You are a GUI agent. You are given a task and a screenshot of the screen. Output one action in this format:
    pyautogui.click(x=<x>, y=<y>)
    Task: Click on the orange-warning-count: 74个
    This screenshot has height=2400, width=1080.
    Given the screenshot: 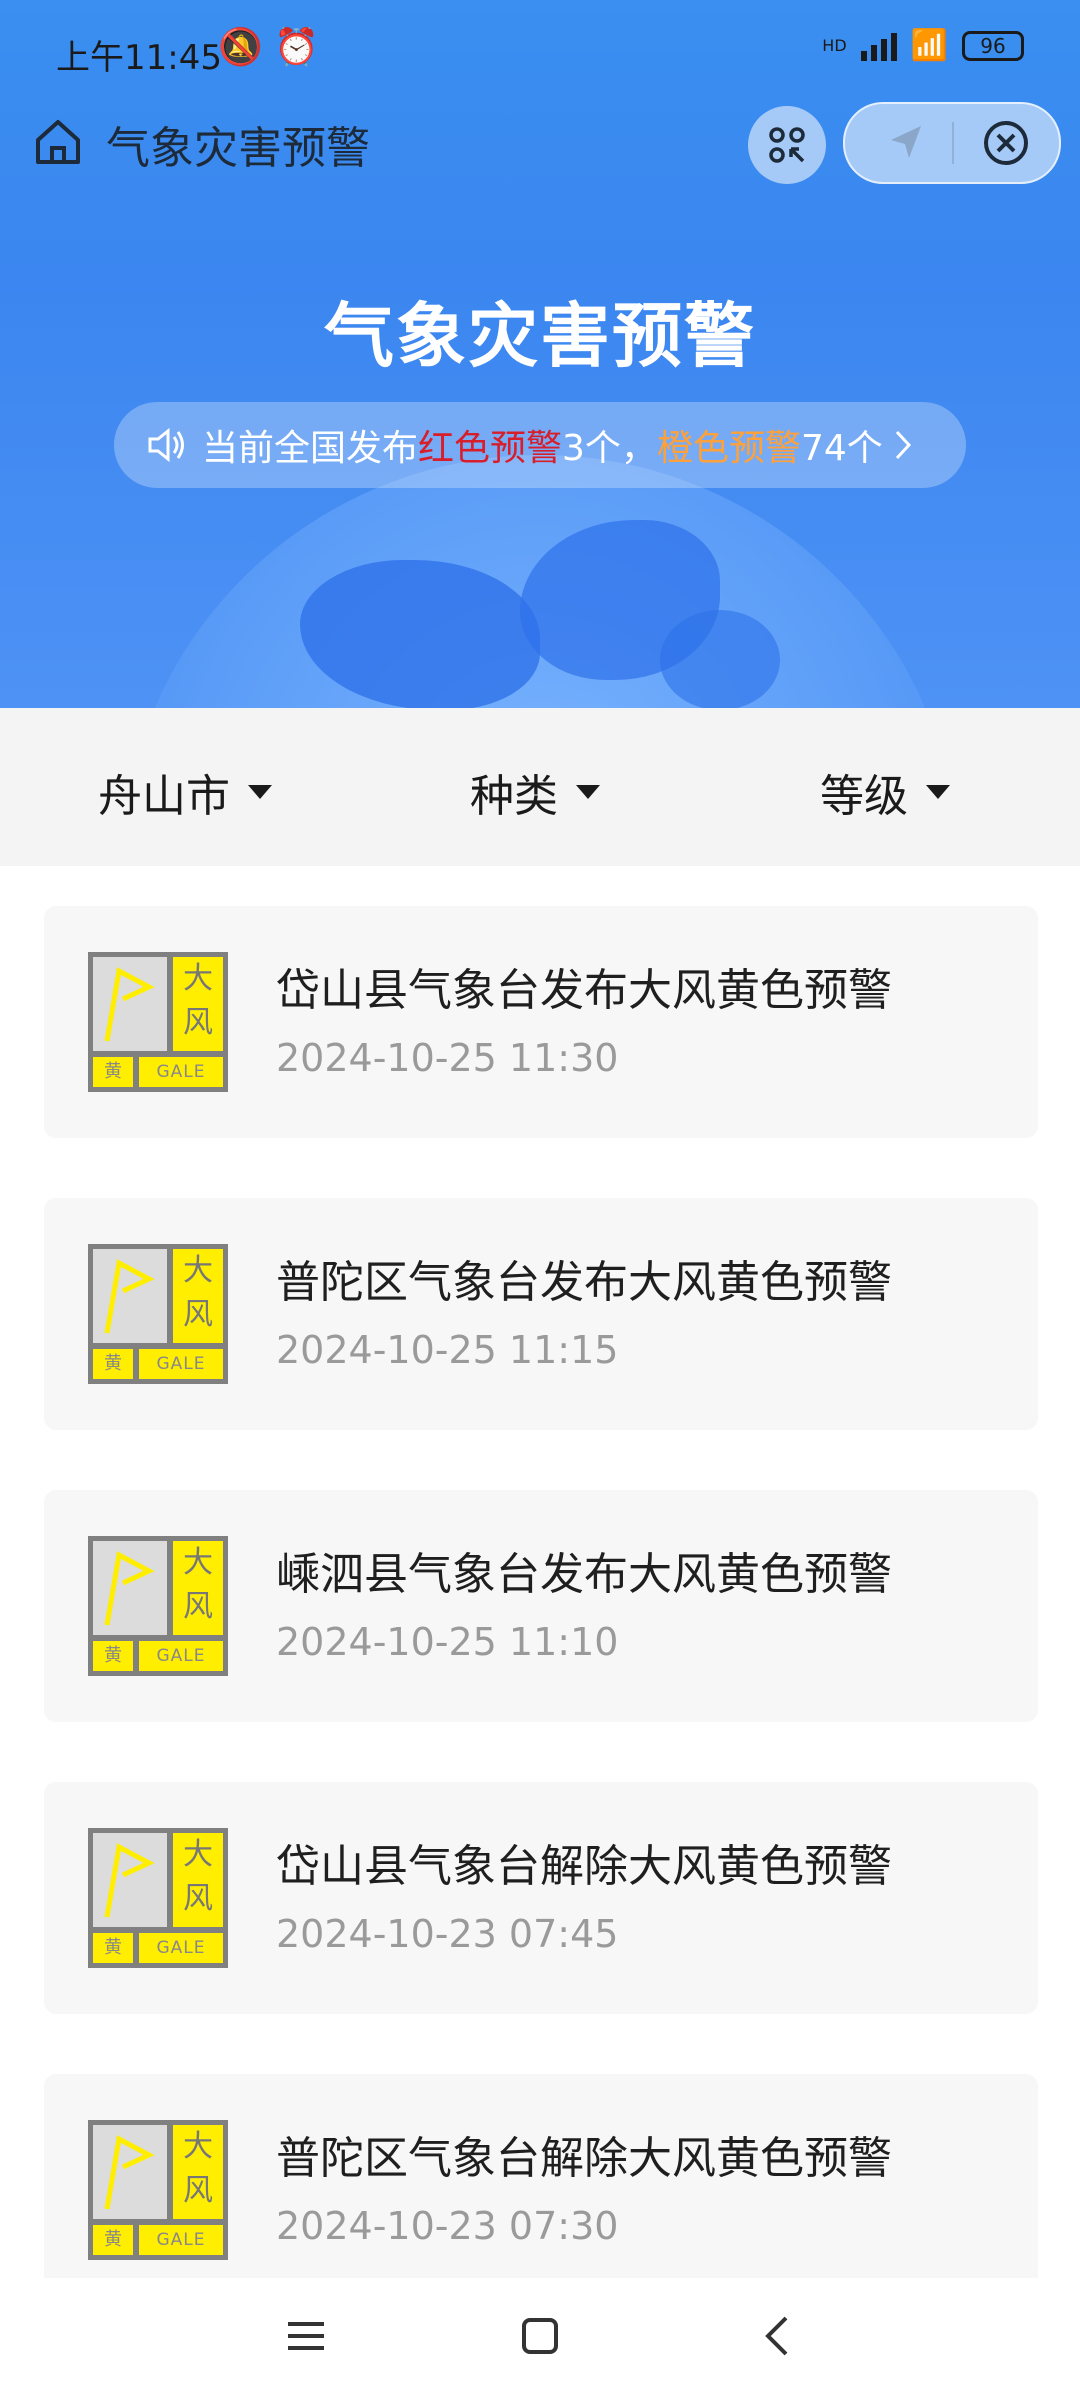 What is the action you would take?
    pyautogui.click(x=841, y=448)
    